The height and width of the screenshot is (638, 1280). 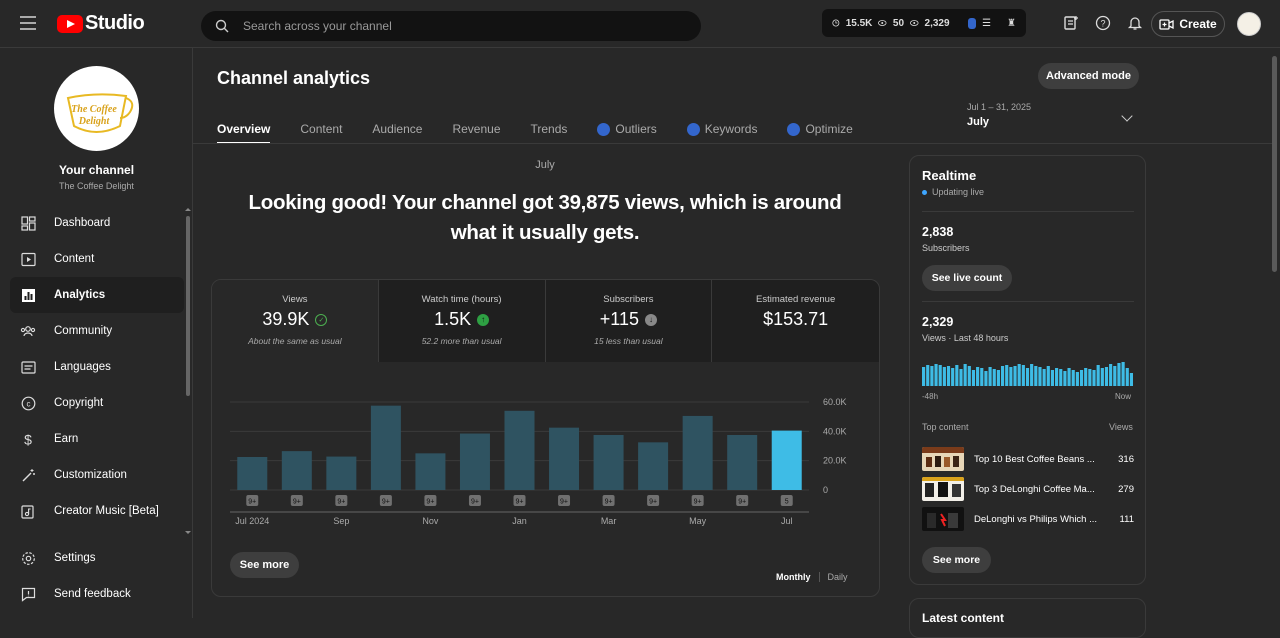 What do you see at coordinates (97, 403) in the screenshot?
I see `sidebar-item-copyright: c Copyright` at bounding box center [97, 403].